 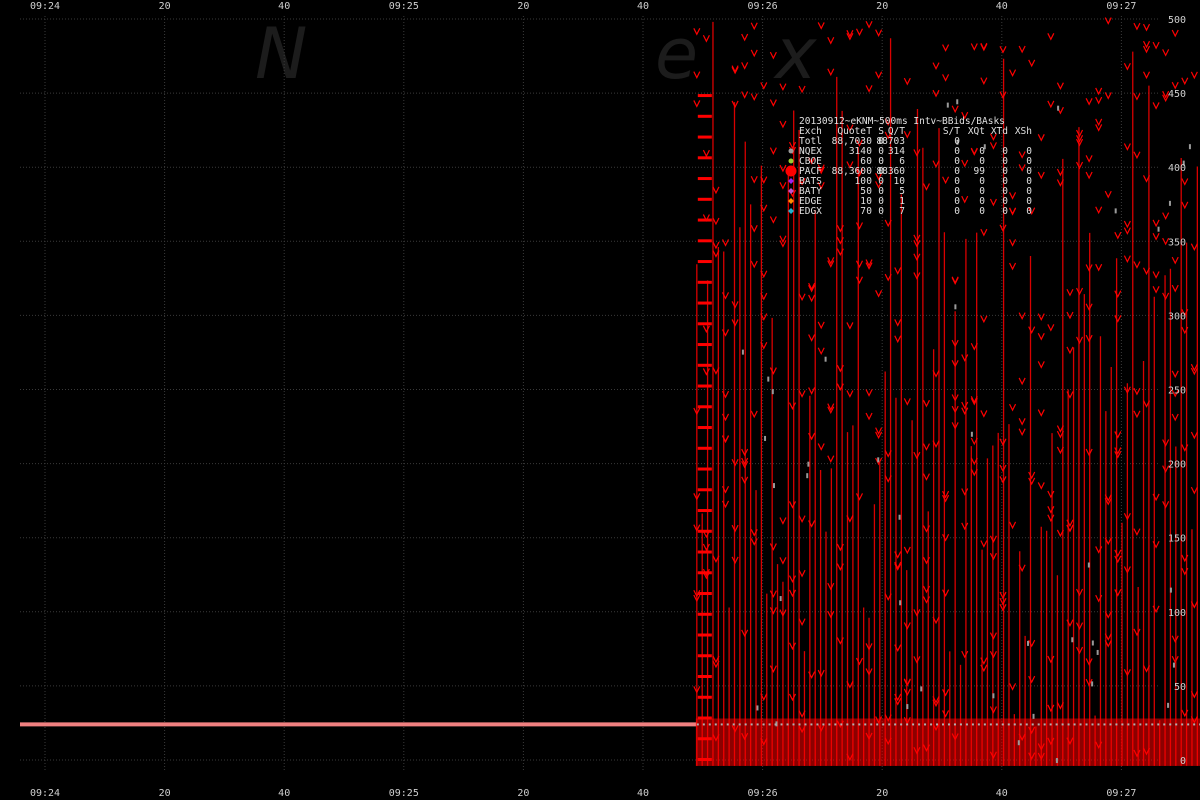 I want to click on y-tick-label: 300, so click(x=1177, y=316).